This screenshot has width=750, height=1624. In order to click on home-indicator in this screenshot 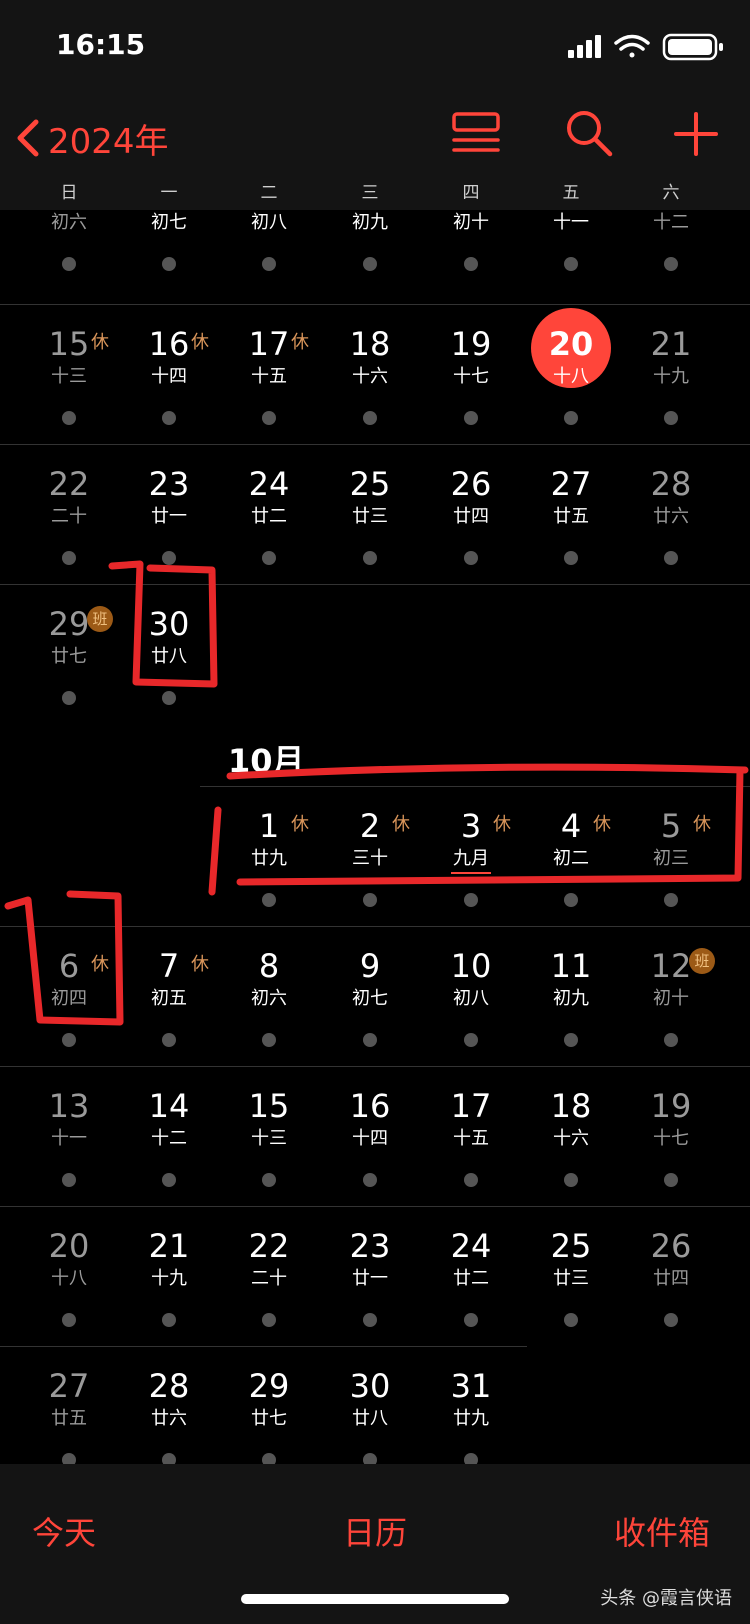, I will do `click(375, 1599)`.